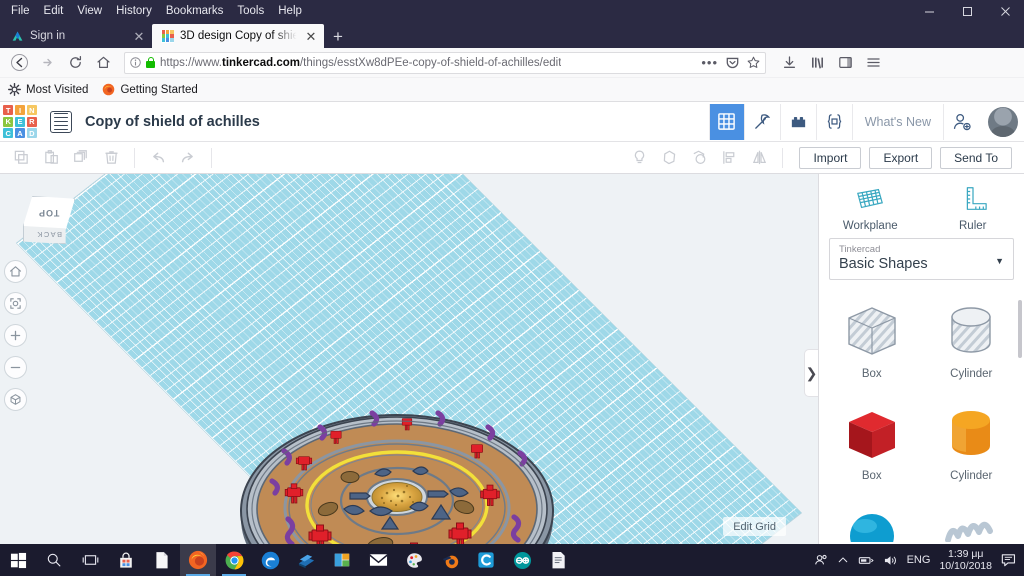 This screenshot has width=1024, height=576. I want to click on download-icon, so click(789, 63).